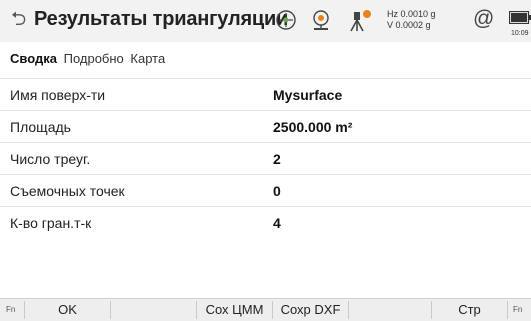  I want to click on softkey-bar: Fn OK Сох ЦММ Сохр DXF Стр Fn, so click(265, 309).